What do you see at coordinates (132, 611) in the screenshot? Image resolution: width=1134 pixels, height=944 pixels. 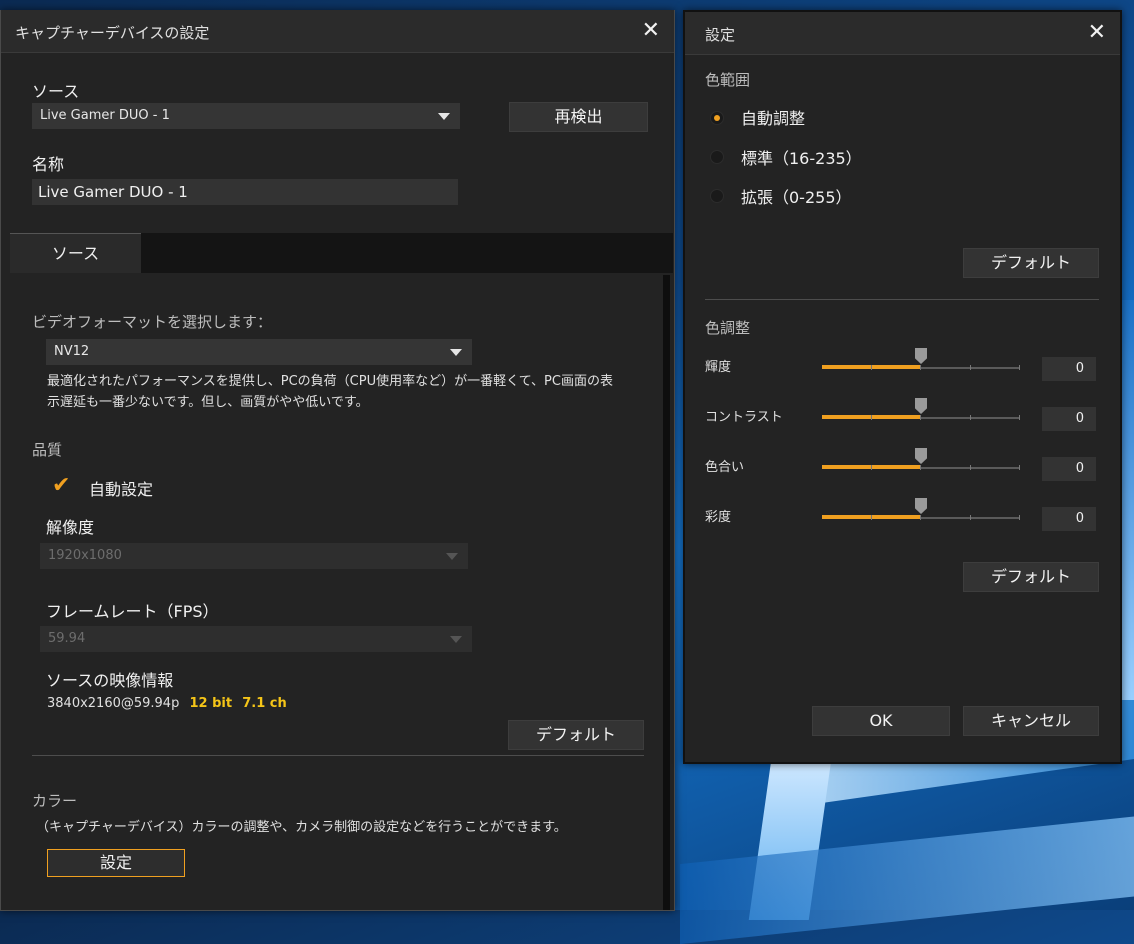 I see `framerate-label: フレームレート（FPS）` at bounding box center [132, 611].